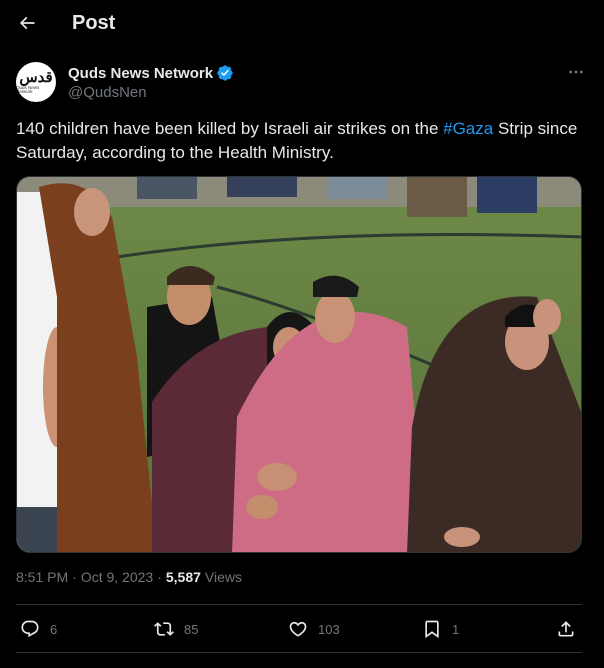  What do you see at coordinates (299, 652) in the screenshot?
I see `divider-bottom` at bounding box center [299, 652].